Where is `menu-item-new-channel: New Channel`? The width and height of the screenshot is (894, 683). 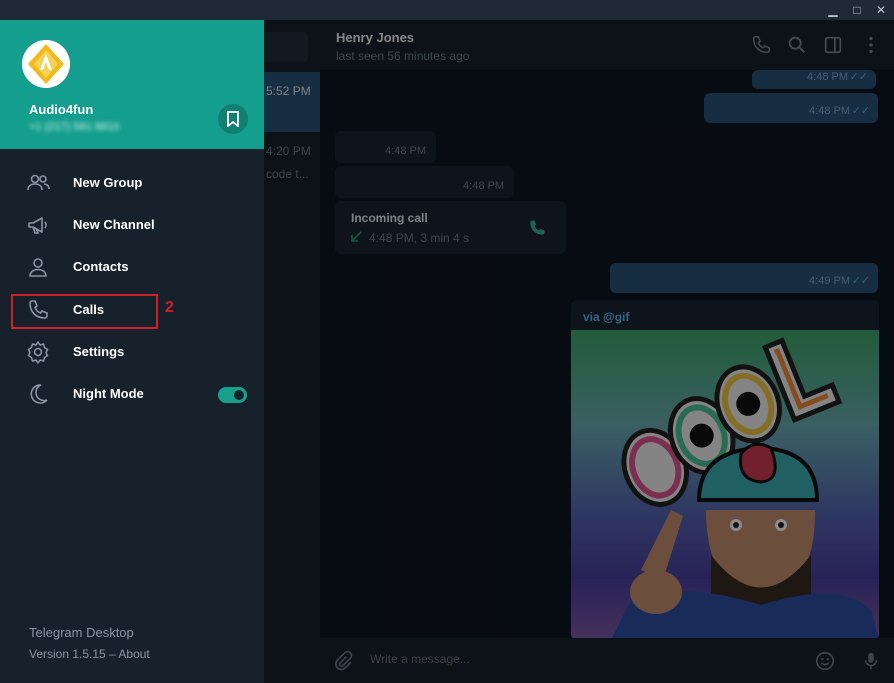
menu-item-new-channel: New Channel is located at coordinates (132, 225).